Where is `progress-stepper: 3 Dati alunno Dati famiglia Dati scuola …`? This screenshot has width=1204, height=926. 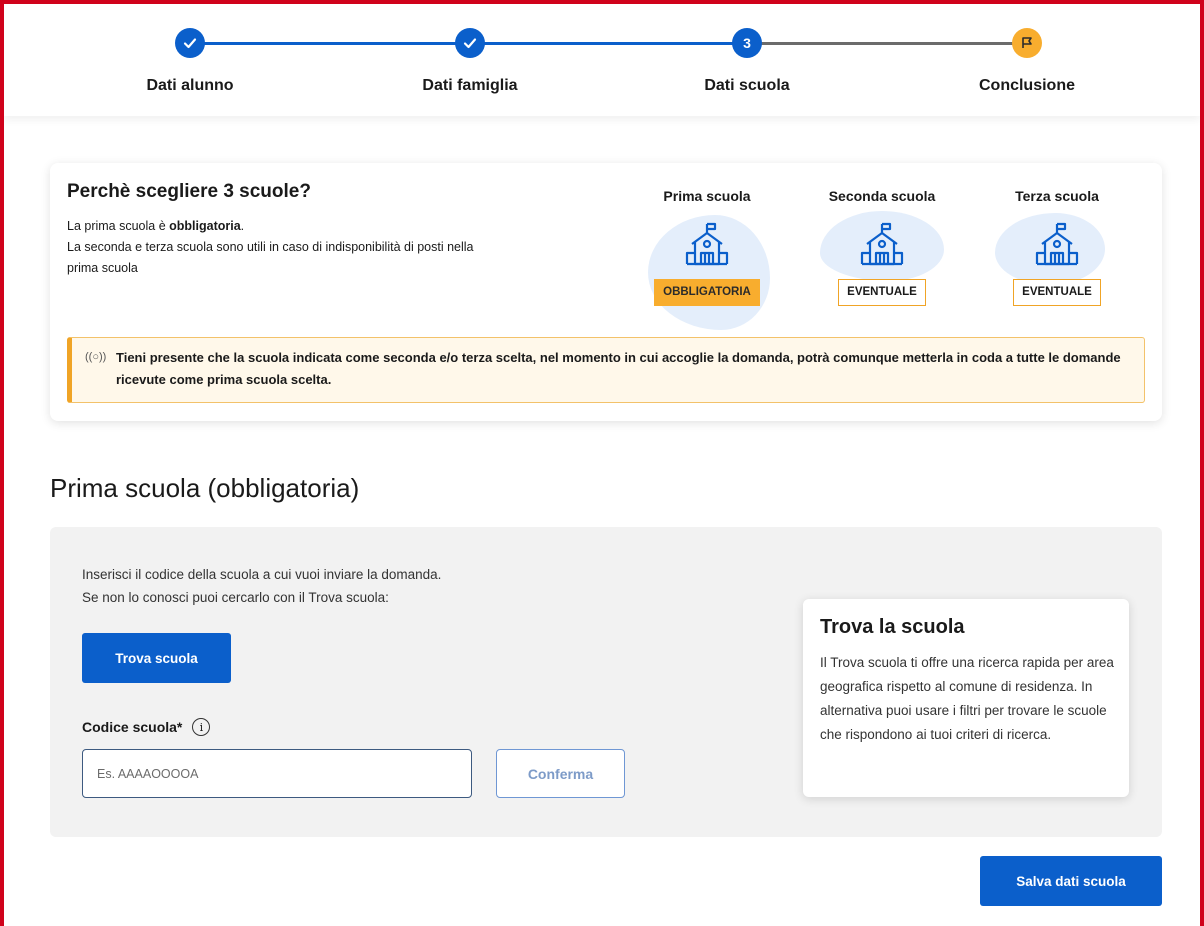
progress-stepper: 3 Dati alunno Dati famiglia Dati scuola … is located at coordinates (602, 60).